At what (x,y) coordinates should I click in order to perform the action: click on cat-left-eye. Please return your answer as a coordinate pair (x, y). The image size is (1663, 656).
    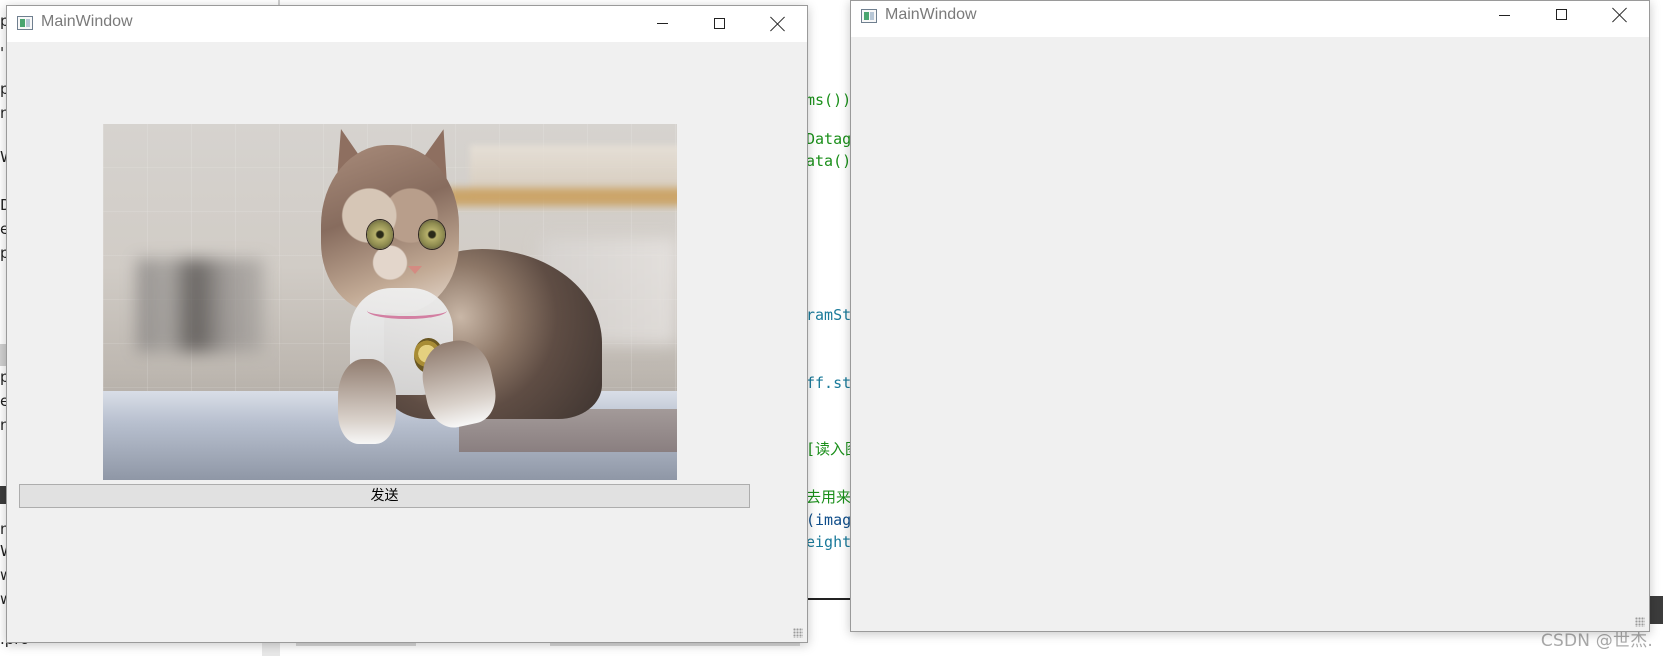
    Looking at the image, I should click on (380, 234).